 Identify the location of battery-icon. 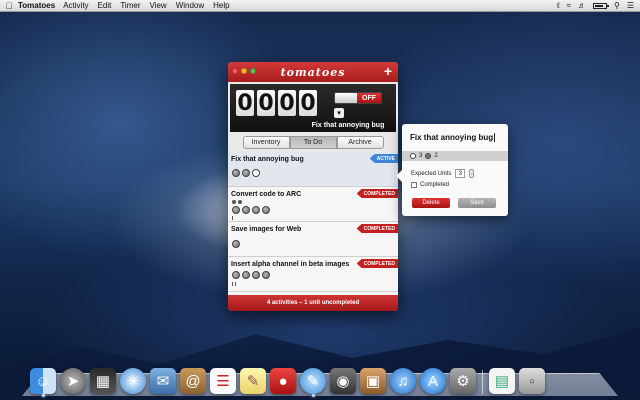
(600, 5).